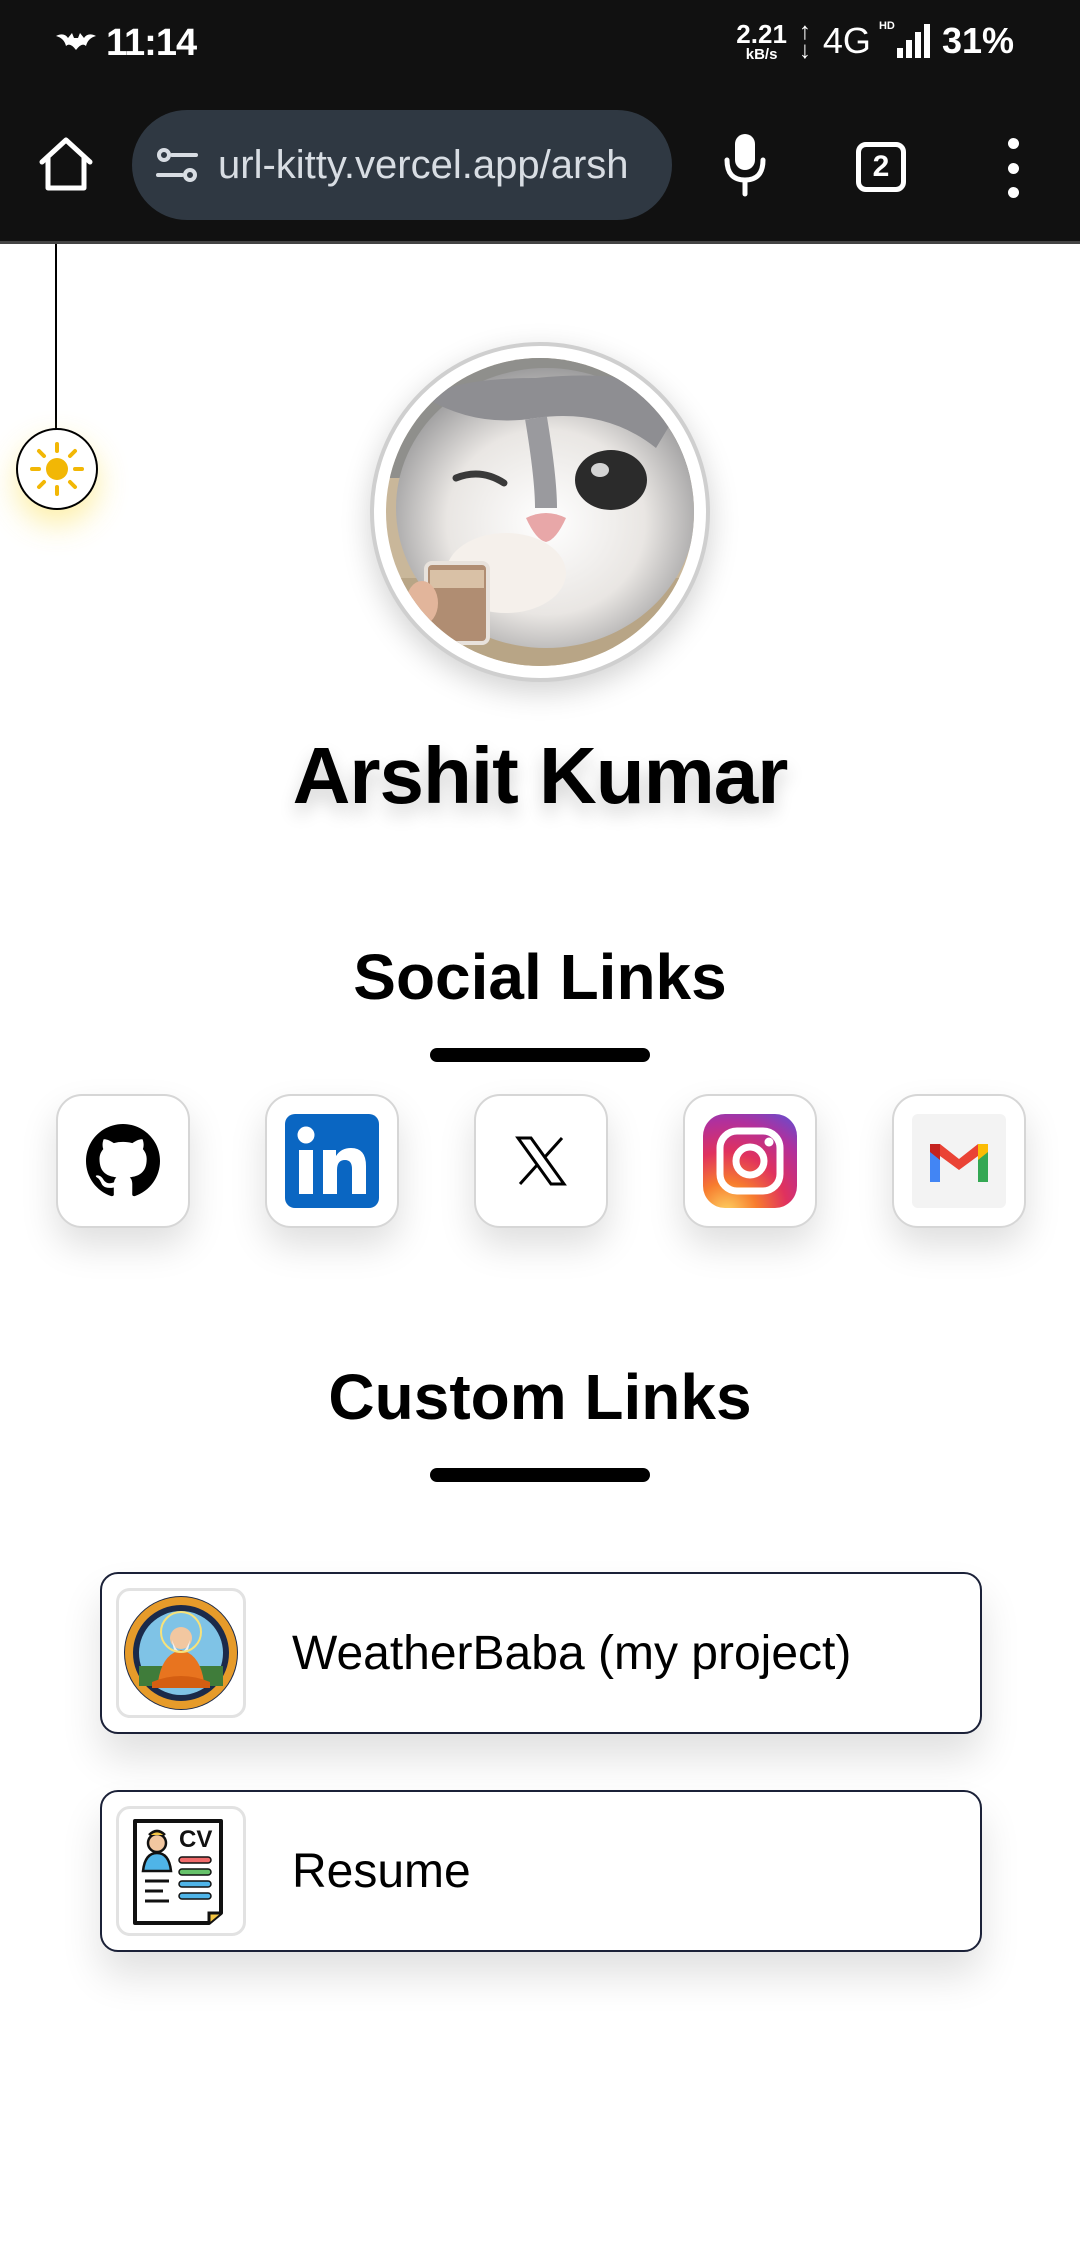  I want to click on custom-link-label: WeatherBaba (my project), so click(572, 1653).